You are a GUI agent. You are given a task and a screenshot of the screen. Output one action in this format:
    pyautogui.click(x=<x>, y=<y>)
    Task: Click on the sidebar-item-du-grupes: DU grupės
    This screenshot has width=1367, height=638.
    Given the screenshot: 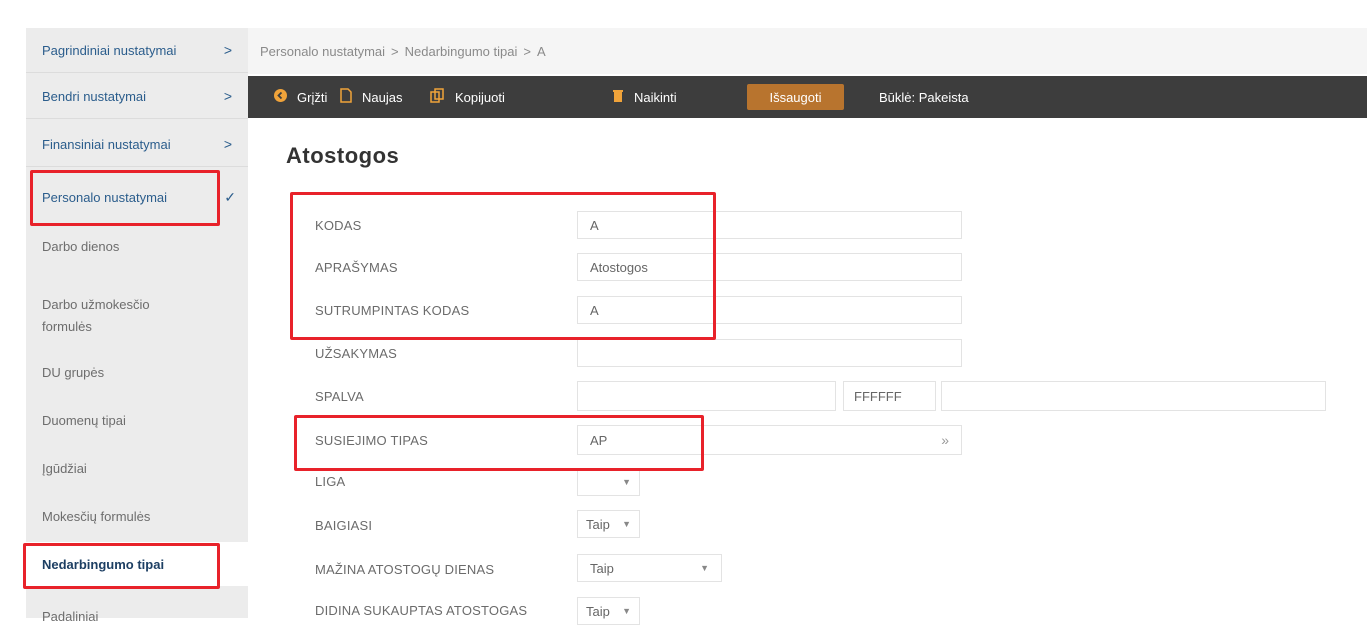 What is the action you would take?
    pyautogui.click(x=137, y=372)
    